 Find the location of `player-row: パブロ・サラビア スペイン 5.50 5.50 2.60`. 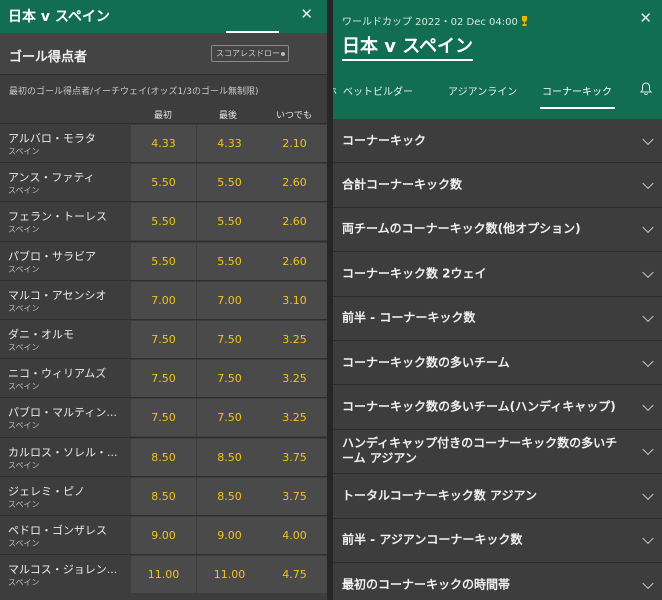

player-row: パブロ・サラビア スペイン 5.50 5.50 2.60 is located at coordinates (163, 260).